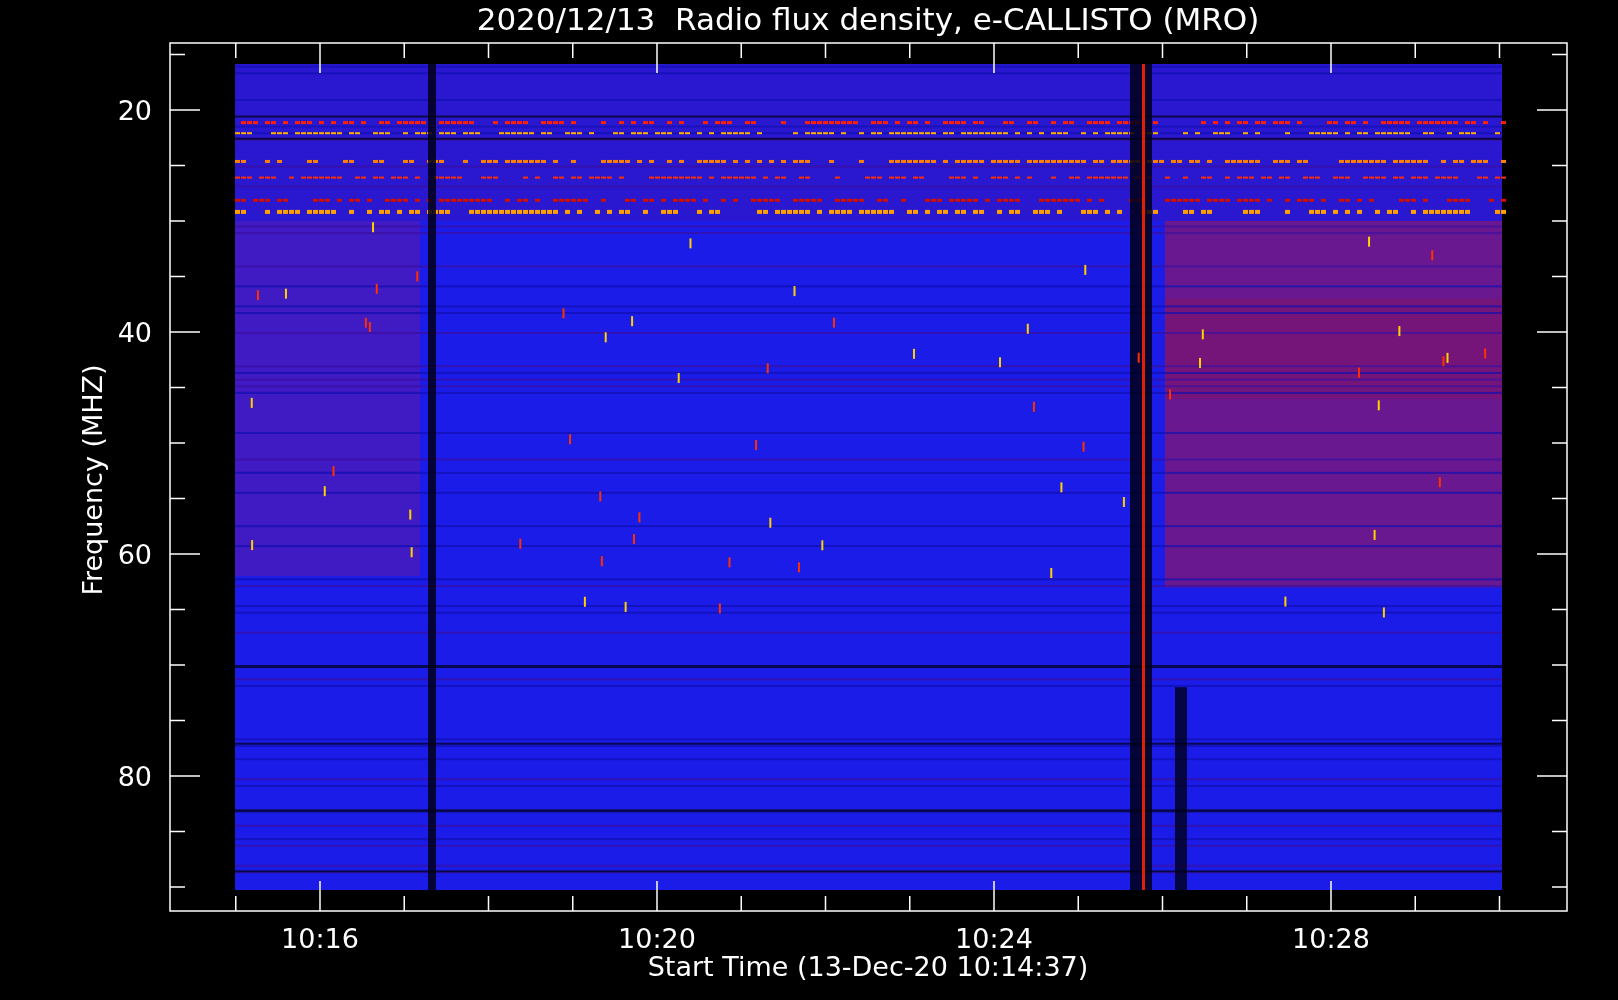 This screenshot has height=1000, width=1618. What do you see at coordinates (134, 110) in the screenshot?
I see `y-tick-label: 20` at bounding box center [134, 110].